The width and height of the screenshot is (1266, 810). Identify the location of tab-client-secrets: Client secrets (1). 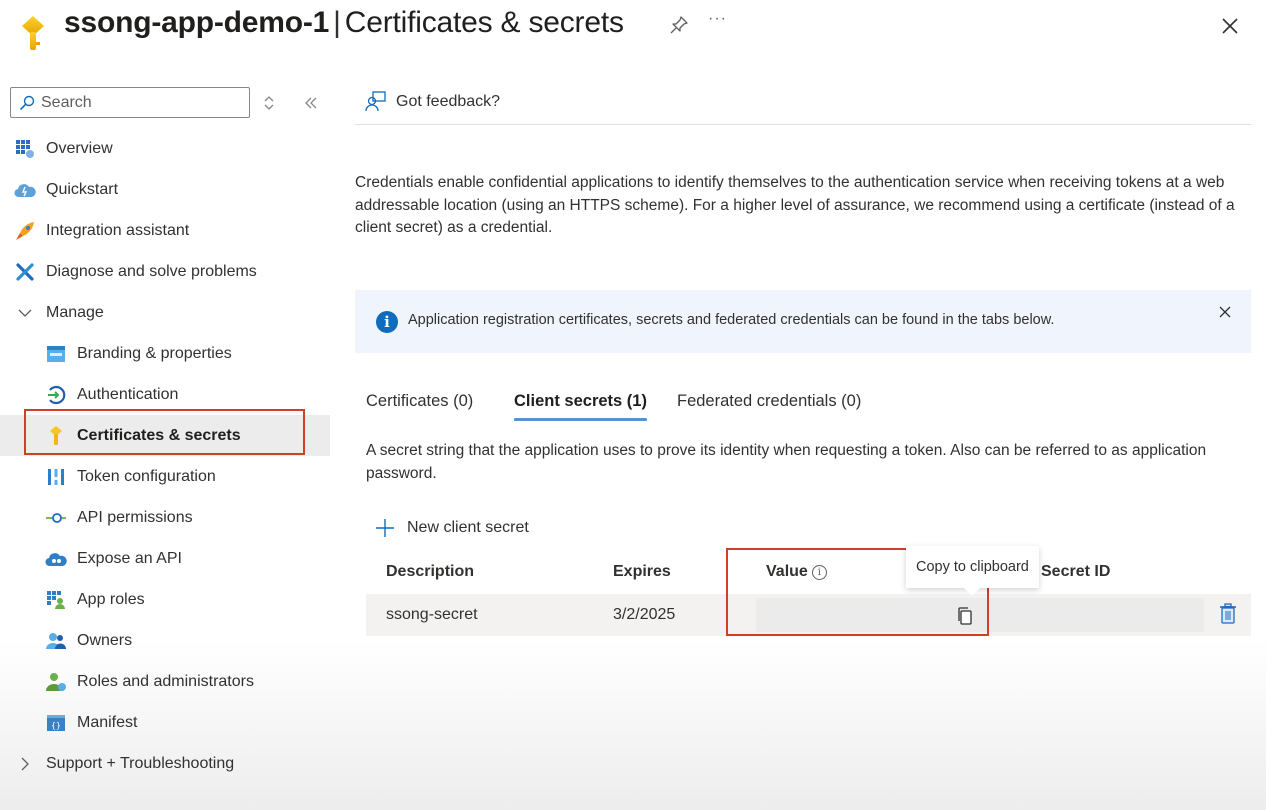
(580, 406).